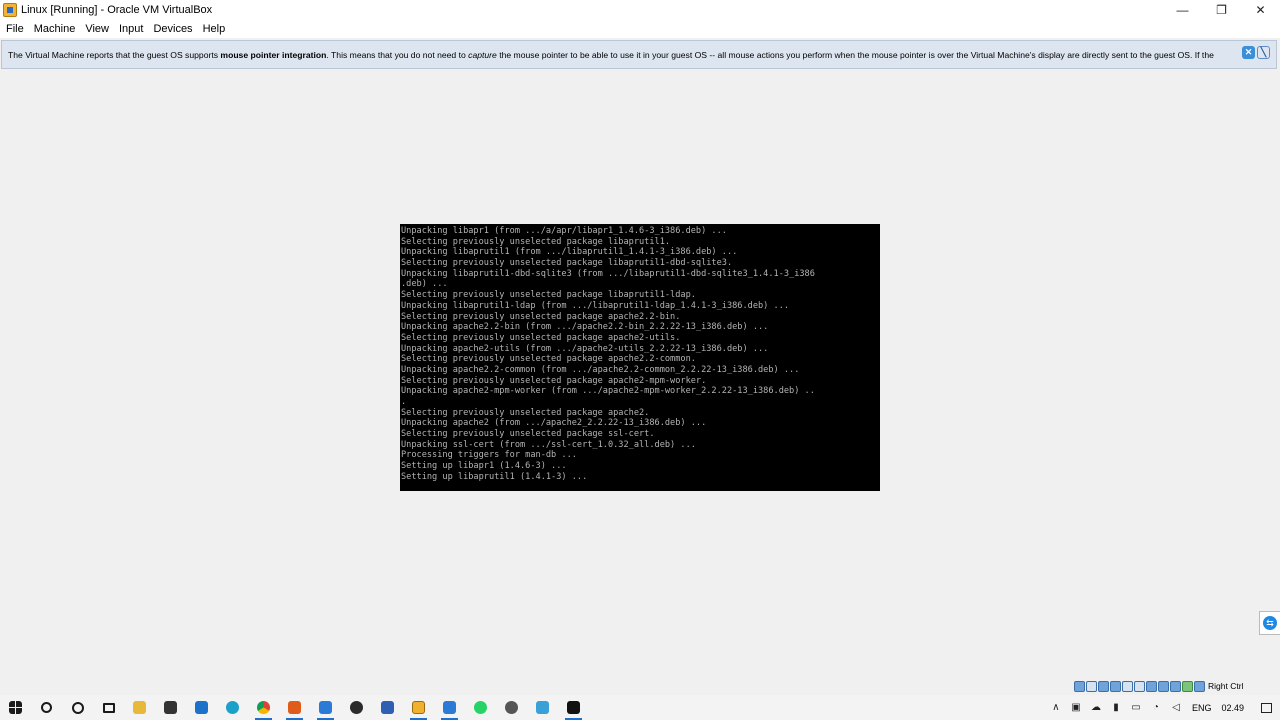 The width and height of the screenshot is (1280, 720). I want to click on tray-microphone-icon: ▮, so click(1116, 707).